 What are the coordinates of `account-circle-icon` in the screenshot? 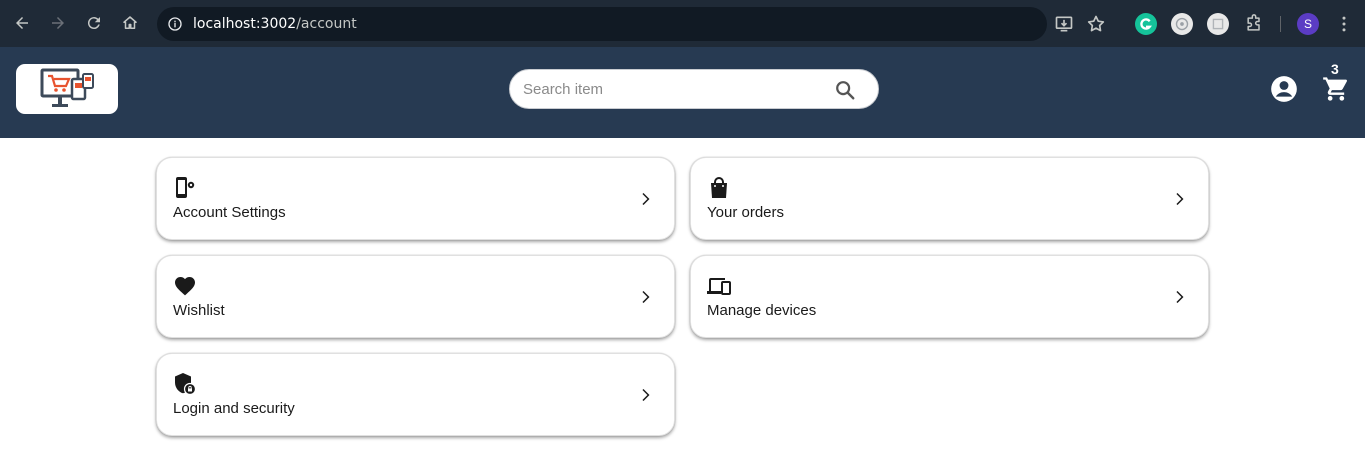 It's located at (1284, 89).